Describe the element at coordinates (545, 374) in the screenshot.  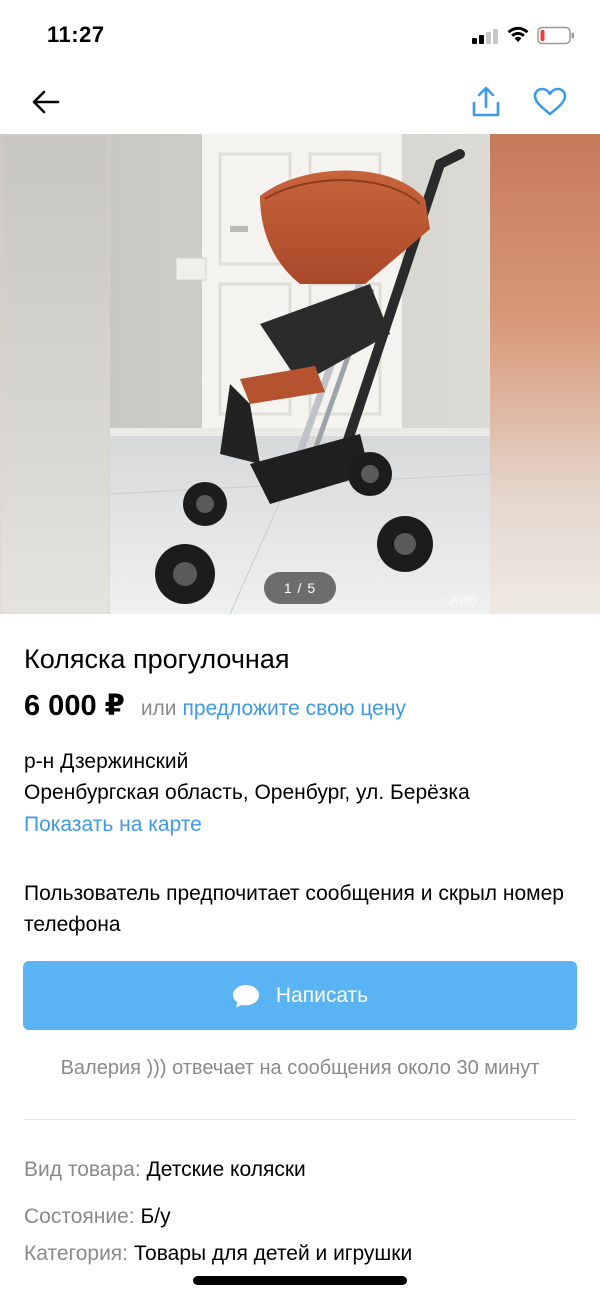
I see `next-photo-preview` at that location.